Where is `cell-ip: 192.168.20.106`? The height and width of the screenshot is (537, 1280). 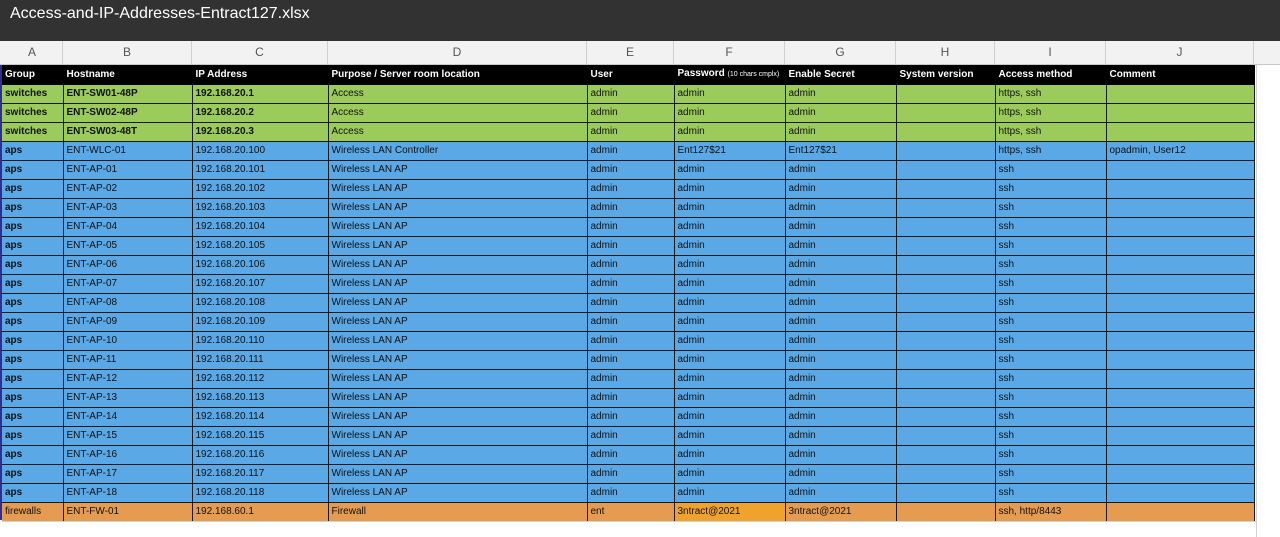 cell-ip: 192.168.20.106 is located at coordinates (260, 265).